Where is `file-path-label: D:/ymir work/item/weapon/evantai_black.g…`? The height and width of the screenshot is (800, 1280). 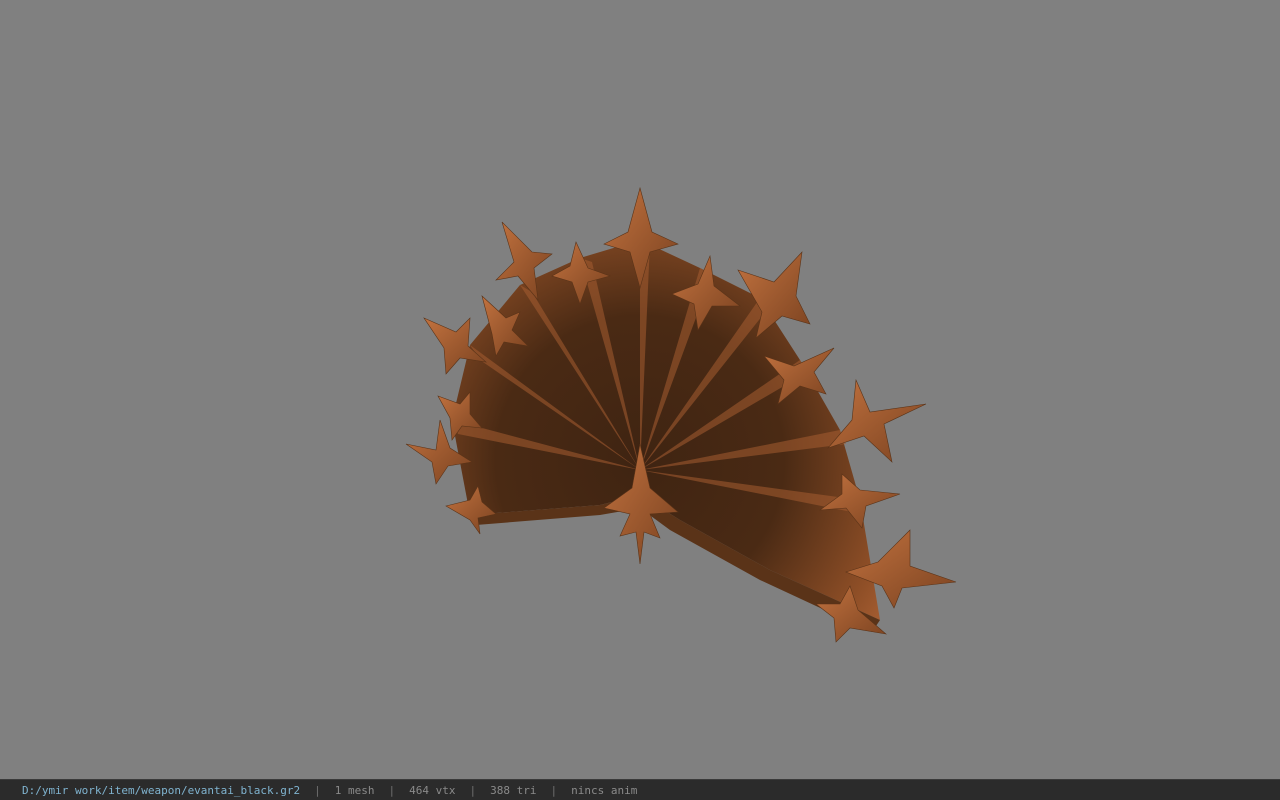 file-path-label: D:/ymir work/item/weapon/evantai_black.g… is located at coordinates (161, 790).